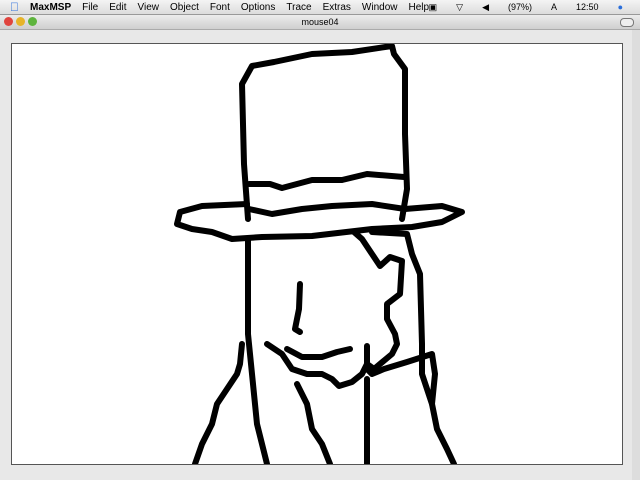 This screenshot has height=480, width=640. Describe the element at coordinates (32, 21) in the screenshot. I see `zoom-button` at that location.